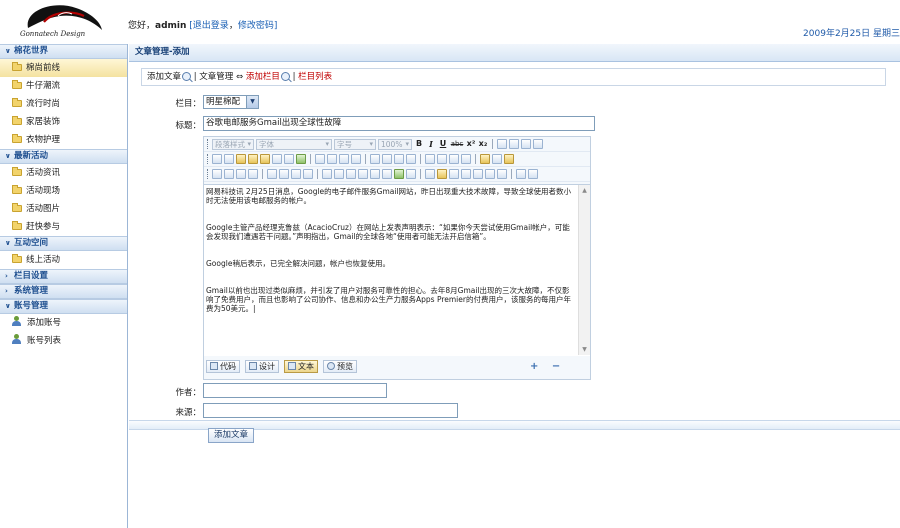  I want to click on about-icon, so click(533, 174).